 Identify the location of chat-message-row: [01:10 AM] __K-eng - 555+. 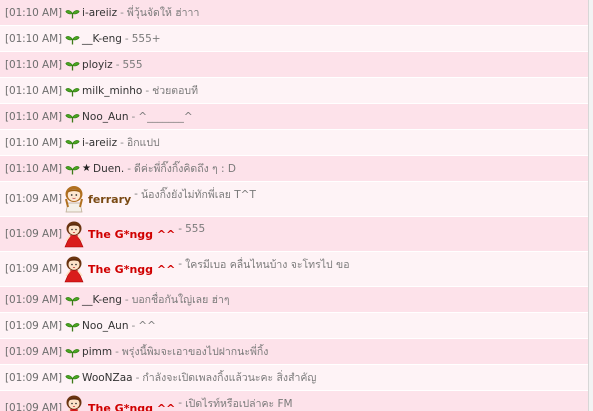
(294, 39).